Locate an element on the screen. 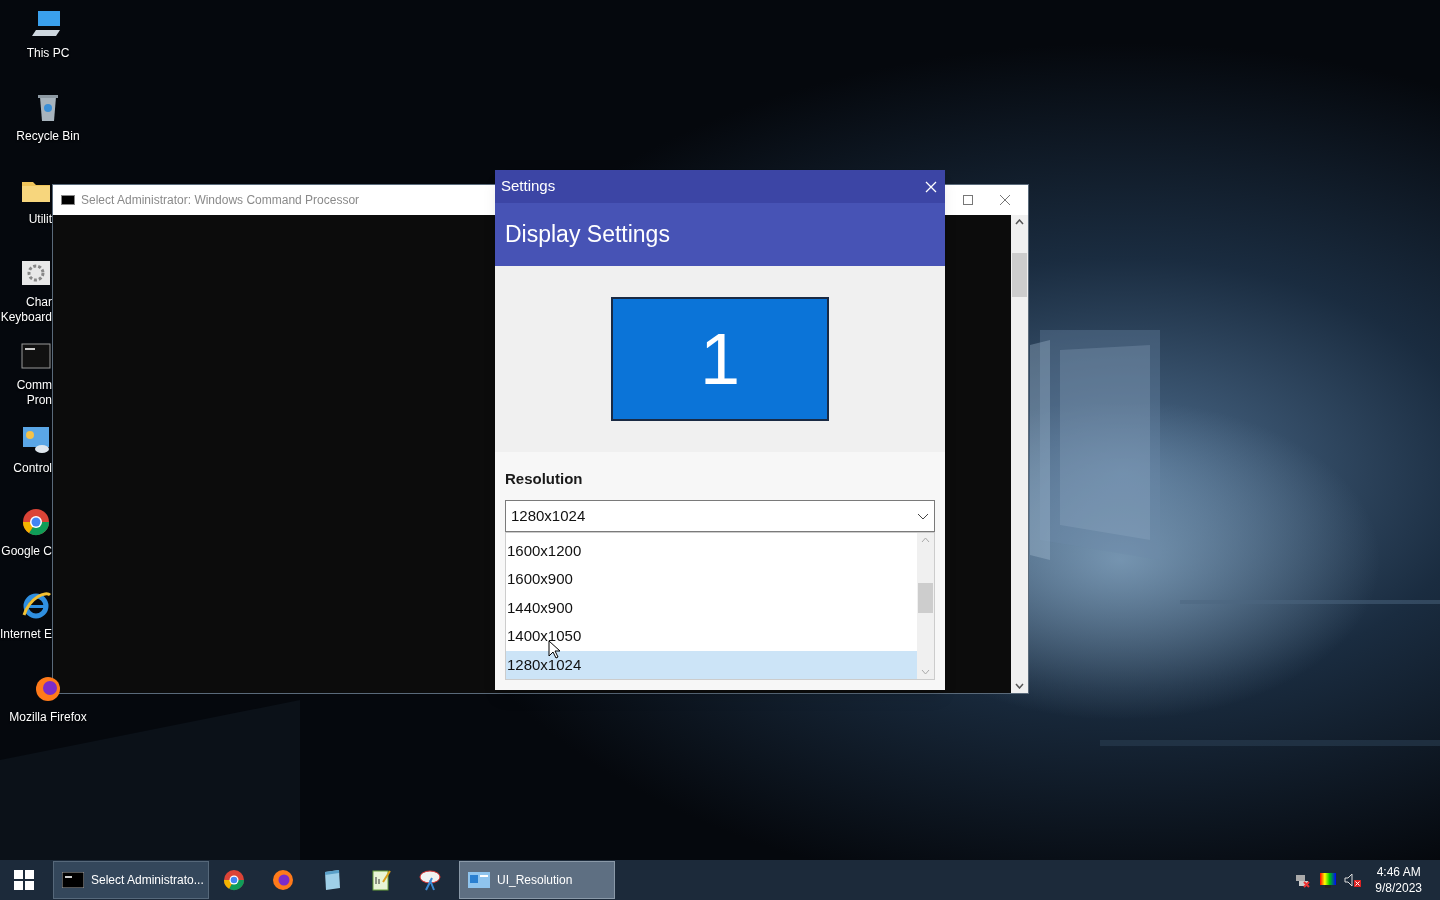 This screenshot has width=1440, height=900. section-label: Resolution is located at coordinates (544, 478).